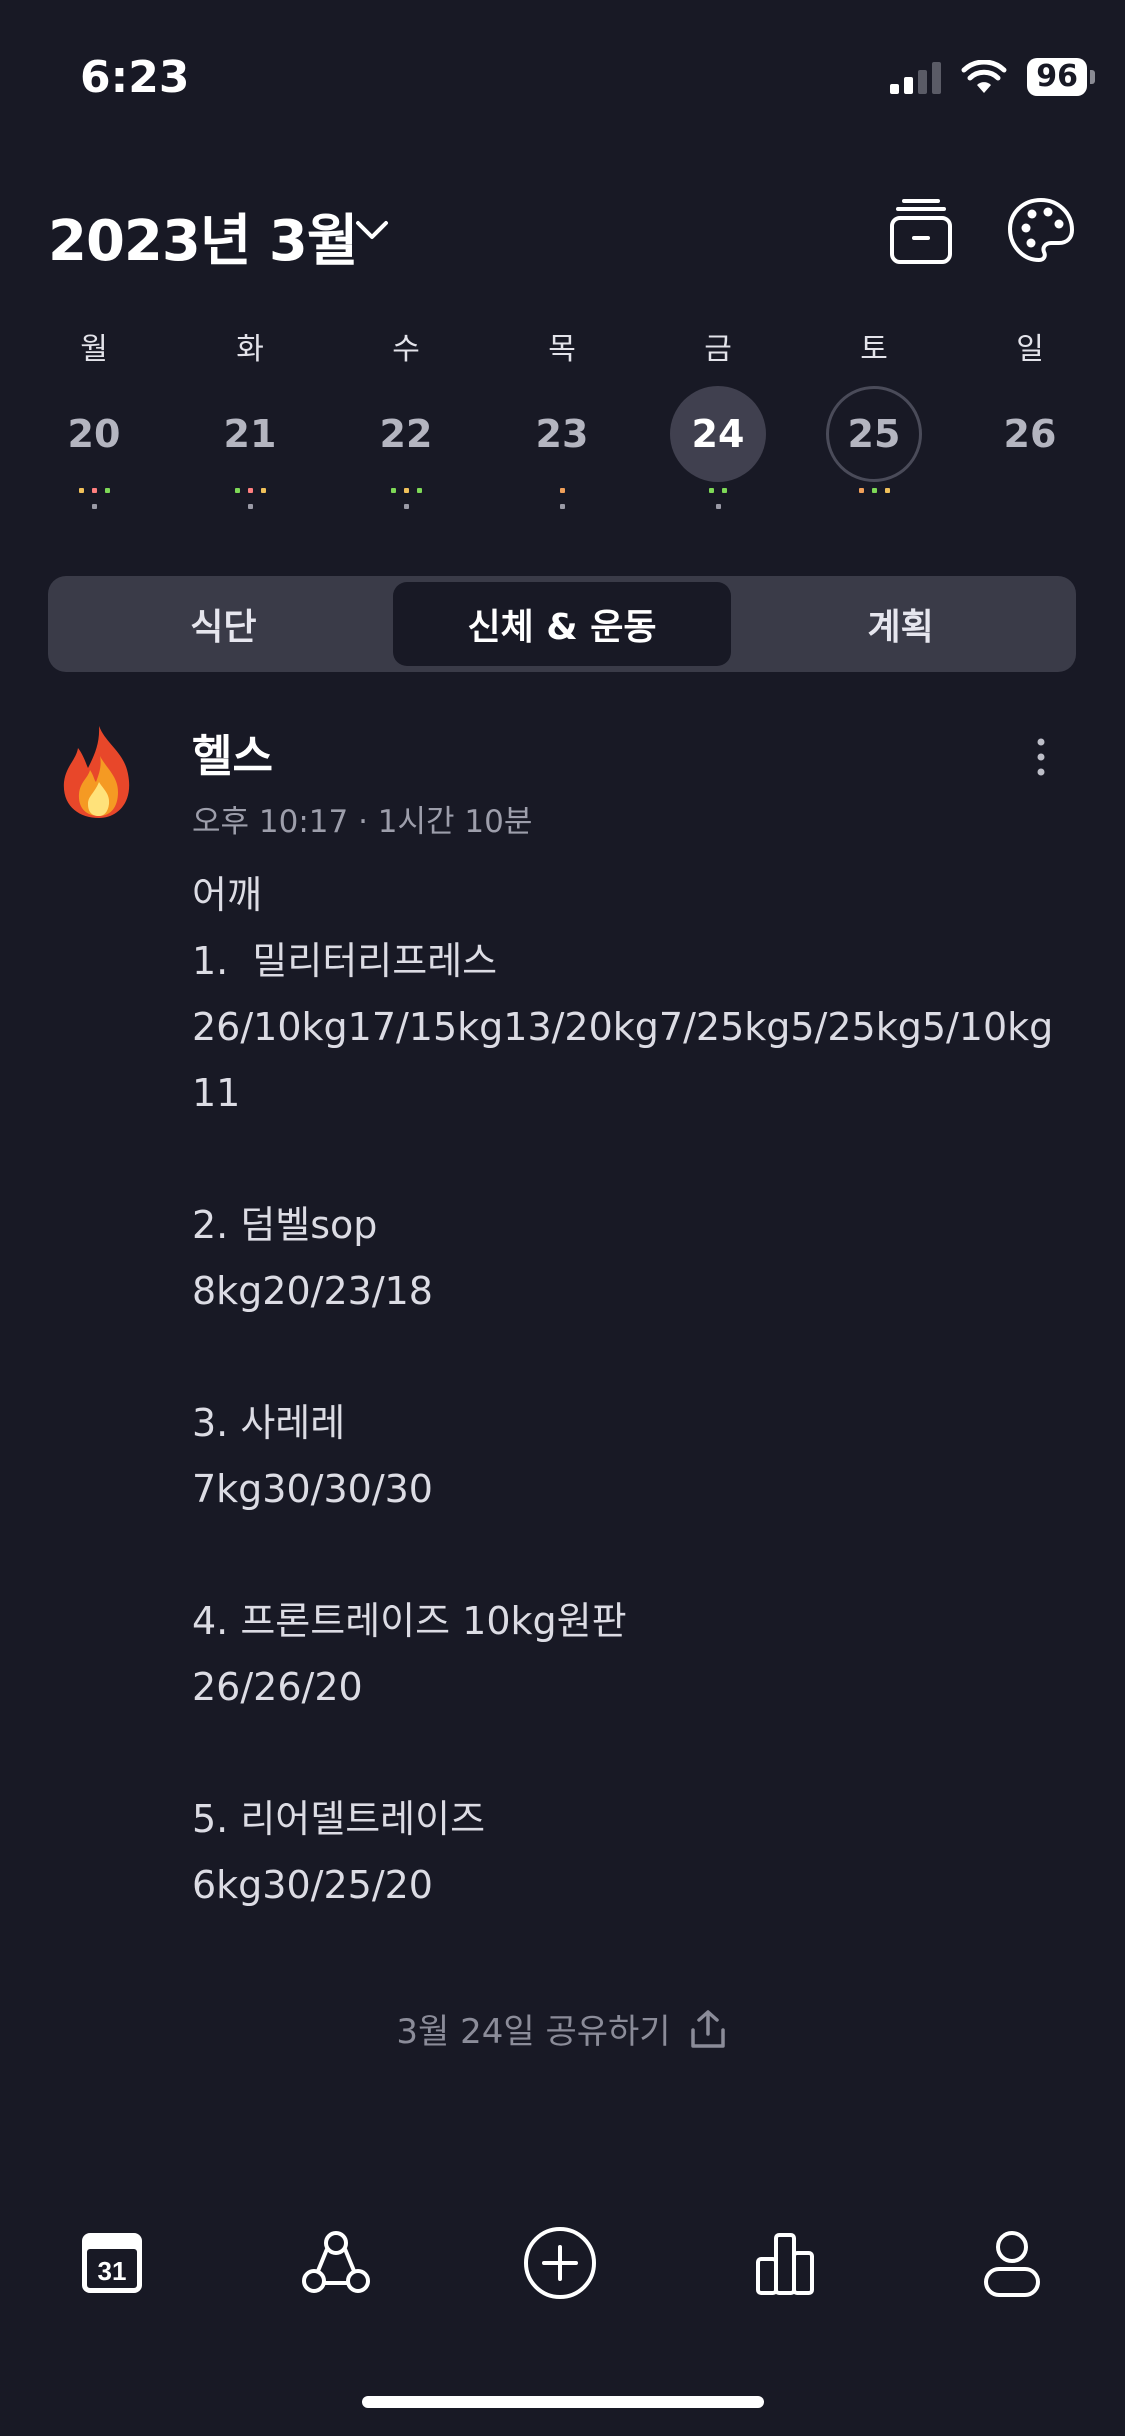 The width and height of the screenshot is (1125, 2436). Describe the element at coordinates (94, 434) in the screenshot. I see `day-number: 20` at that location.